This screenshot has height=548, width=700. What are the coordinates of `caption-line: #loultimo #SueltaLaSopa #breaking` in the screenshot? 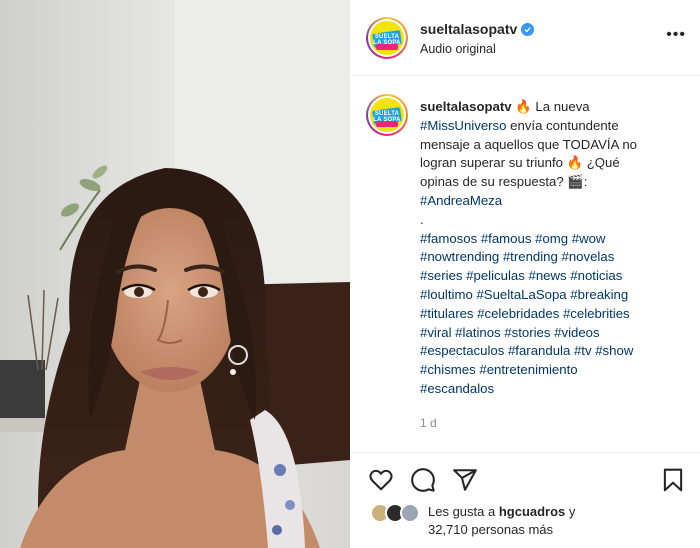 It's located at (555, 295).